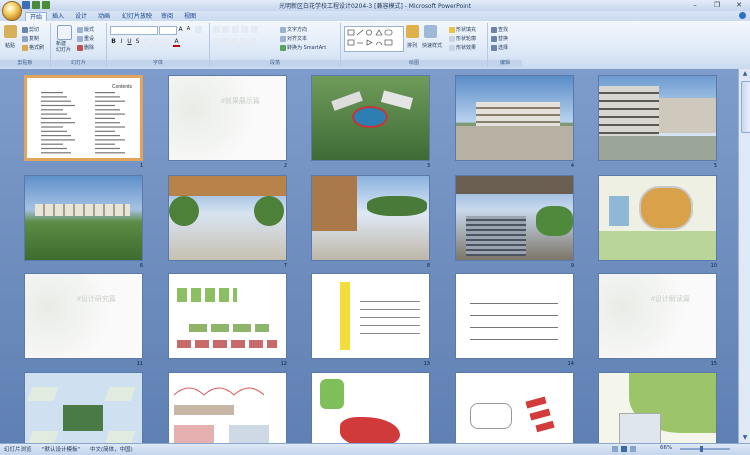 The height and width of the screenshot is (455, 750). What do you see at coordinates (695, 5) in the screenshot?
I see `minimize-button: –` at bounding box center [695, 5].